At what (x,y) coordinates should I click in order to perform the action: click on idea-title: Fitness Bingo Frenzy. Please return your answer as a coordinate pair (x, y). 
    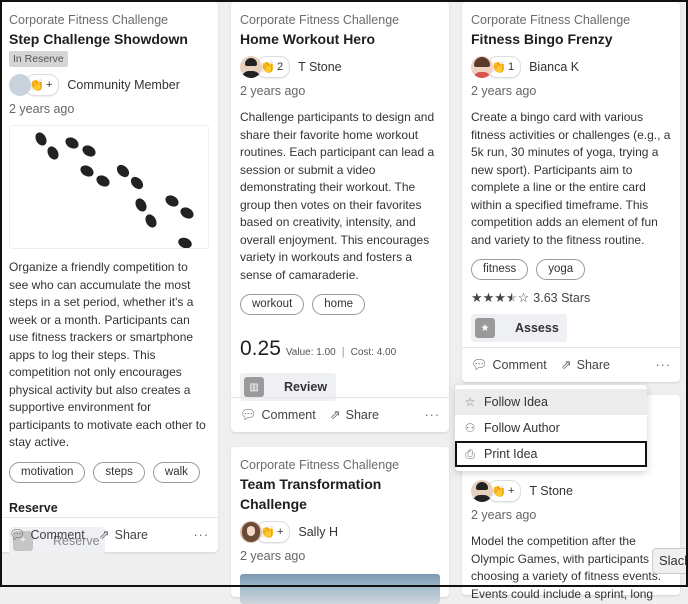
    Looking at the image, I should click on (571, 39).